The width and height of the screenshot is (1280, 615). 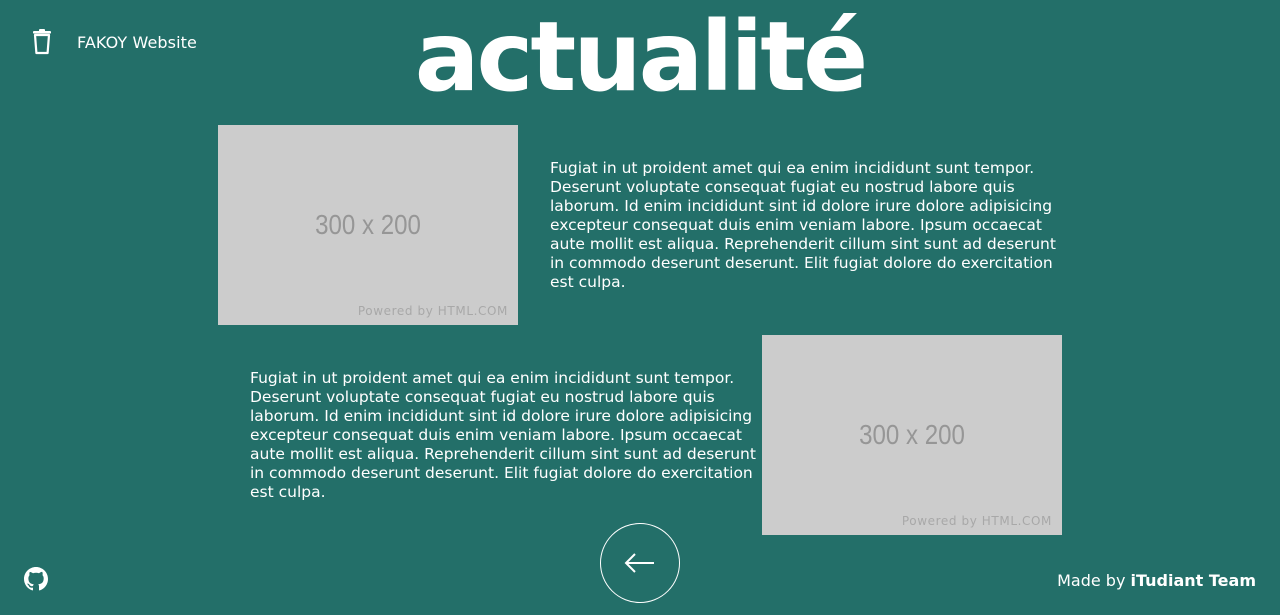 I want to click on arrow-left-icon, so click(x=639, y=563).